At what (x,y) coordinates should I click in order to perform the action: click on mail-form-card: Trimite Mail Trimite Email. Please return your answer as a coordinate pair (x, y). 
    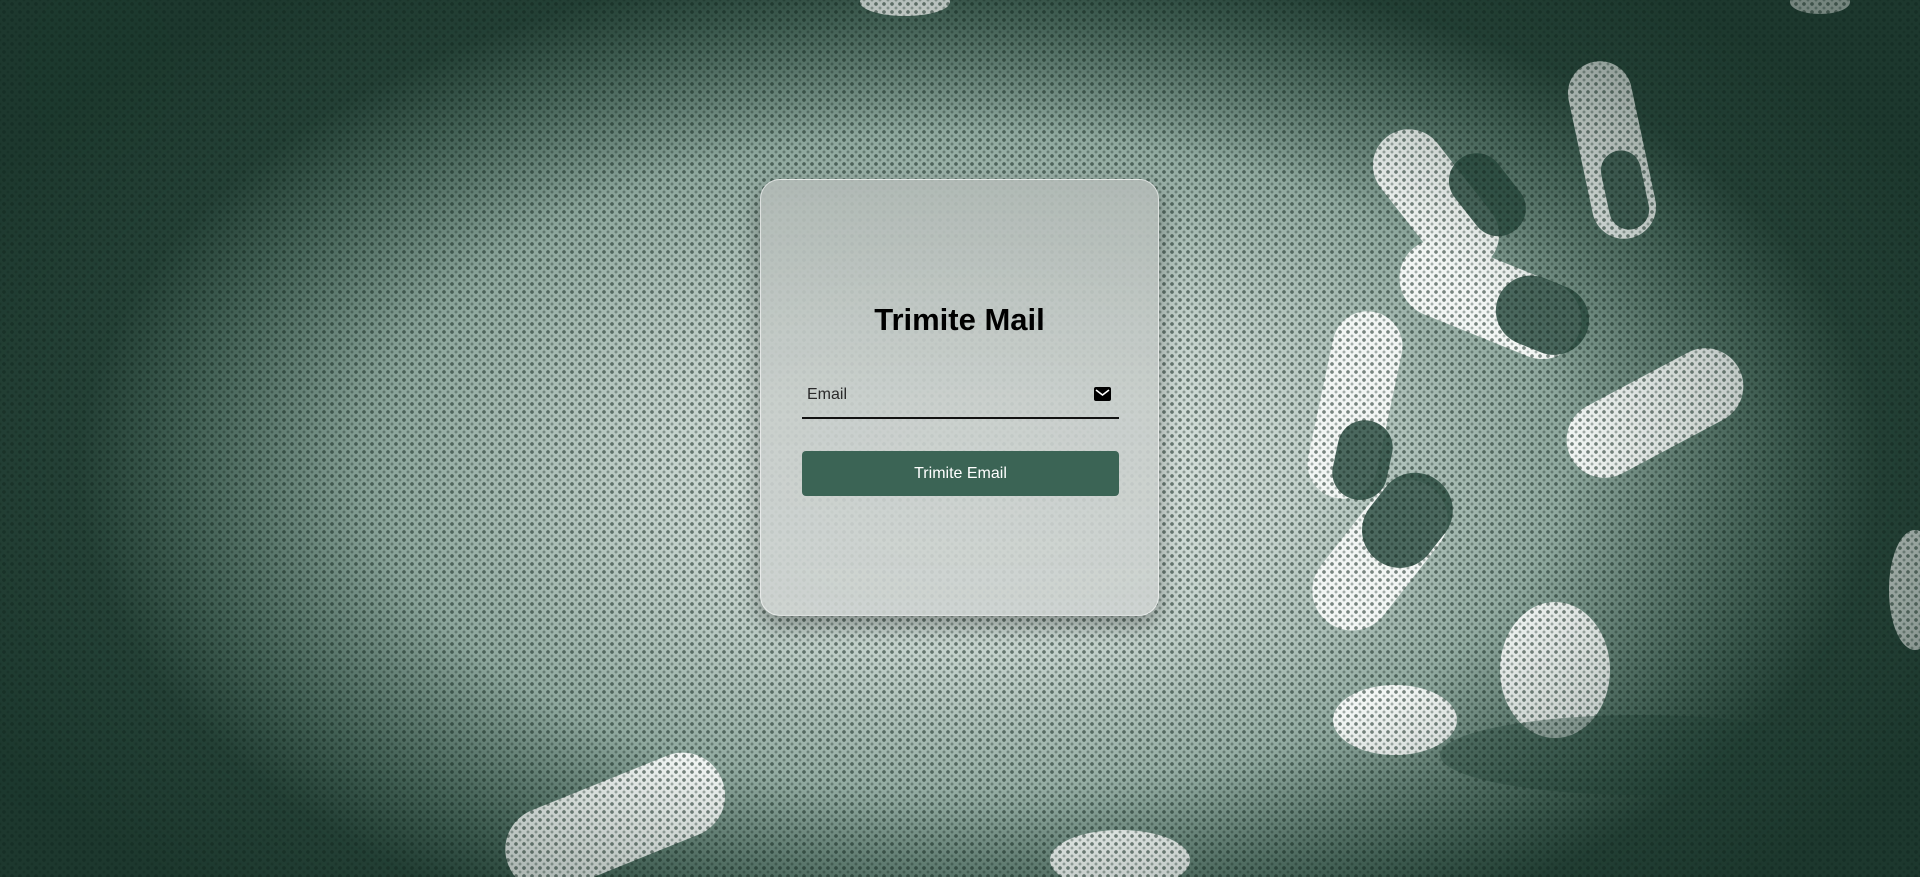
    Looking at the image, I should click on (959, 397).